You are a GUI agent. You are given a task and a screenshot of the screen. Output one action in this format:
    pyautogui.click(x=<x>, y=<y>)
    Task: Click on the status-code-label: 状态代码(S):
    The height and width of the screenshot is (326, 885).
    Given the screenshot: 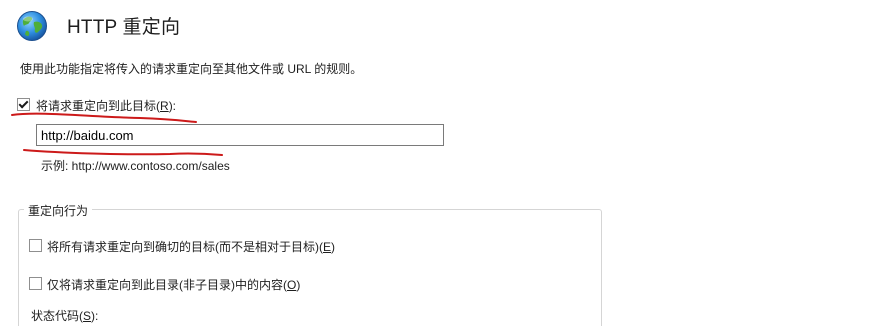 What is the action you would take?
    pyautogui.click(x=65, y=316)
    